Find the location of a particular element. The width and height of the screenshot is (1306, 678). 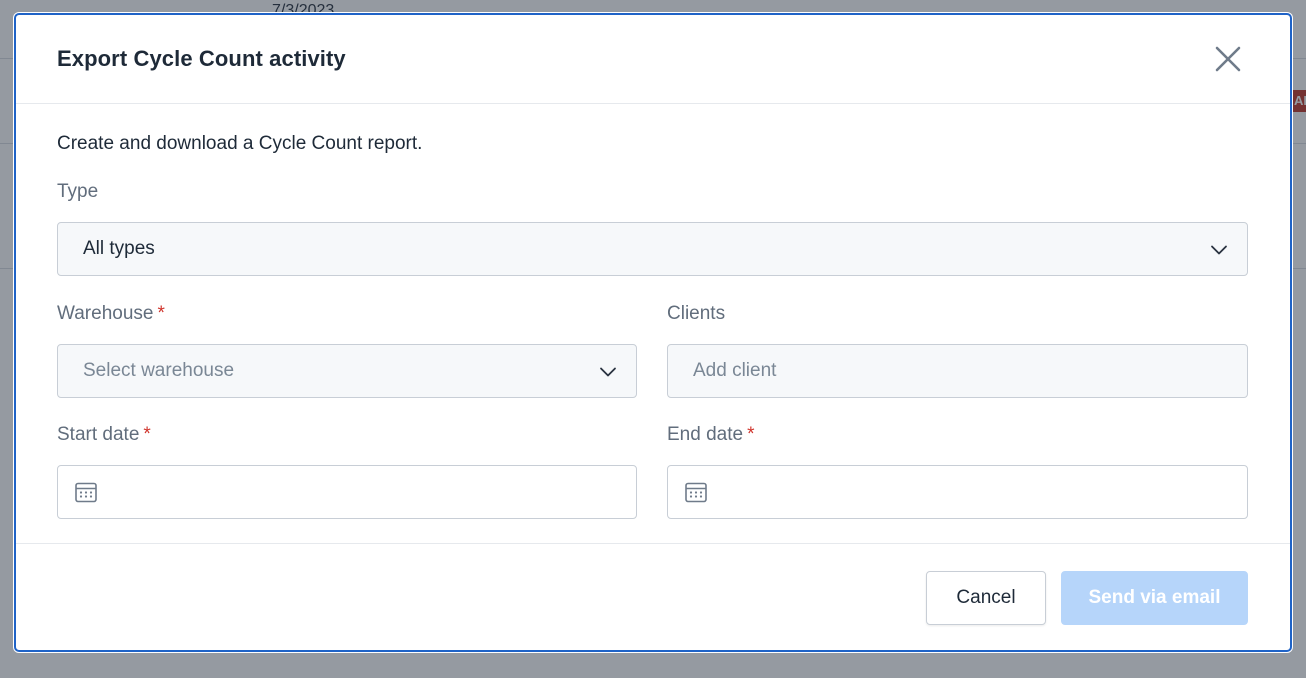

start-date-input is located at coordinates (347, 492).